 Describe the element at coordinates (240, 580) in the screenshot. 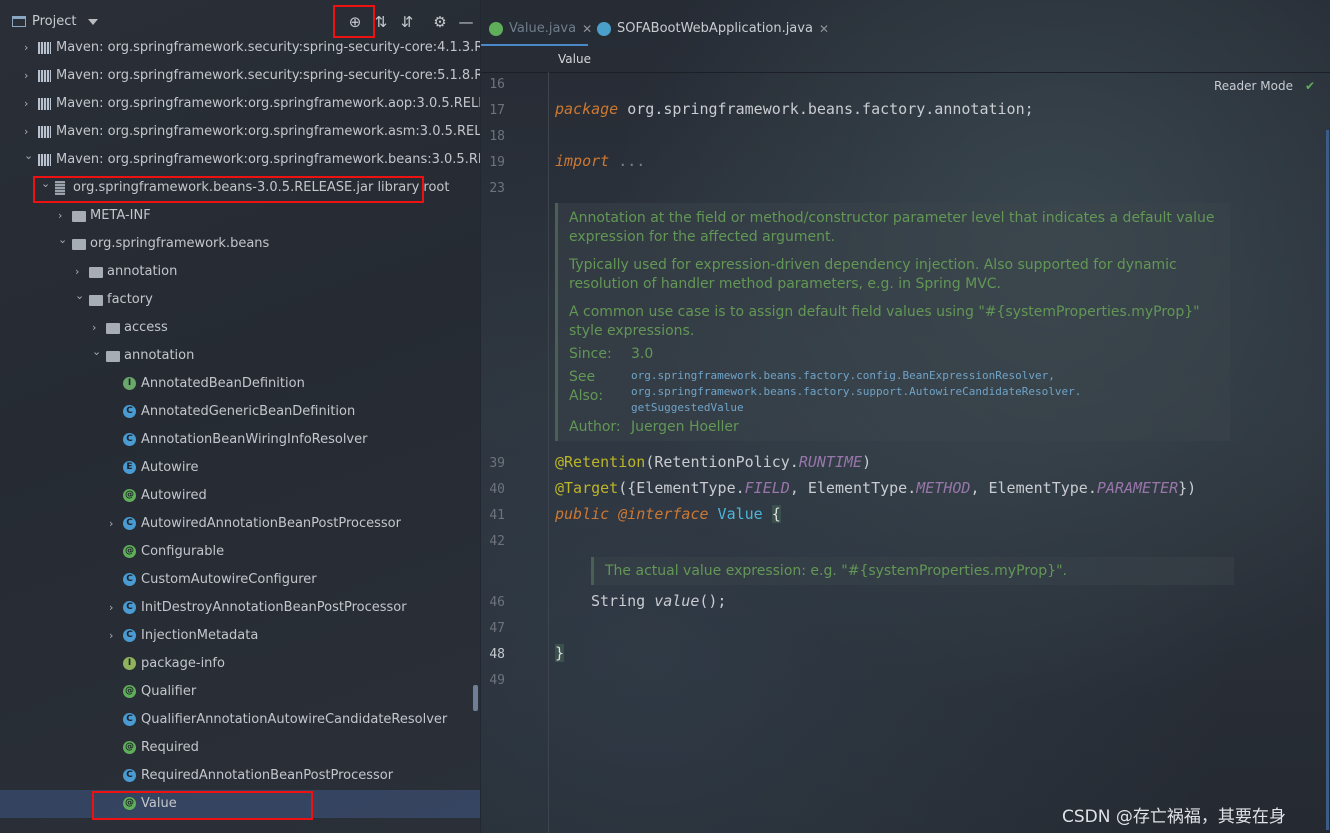

I see `tree-node: C CustomAutowireConfigurer` at that location.